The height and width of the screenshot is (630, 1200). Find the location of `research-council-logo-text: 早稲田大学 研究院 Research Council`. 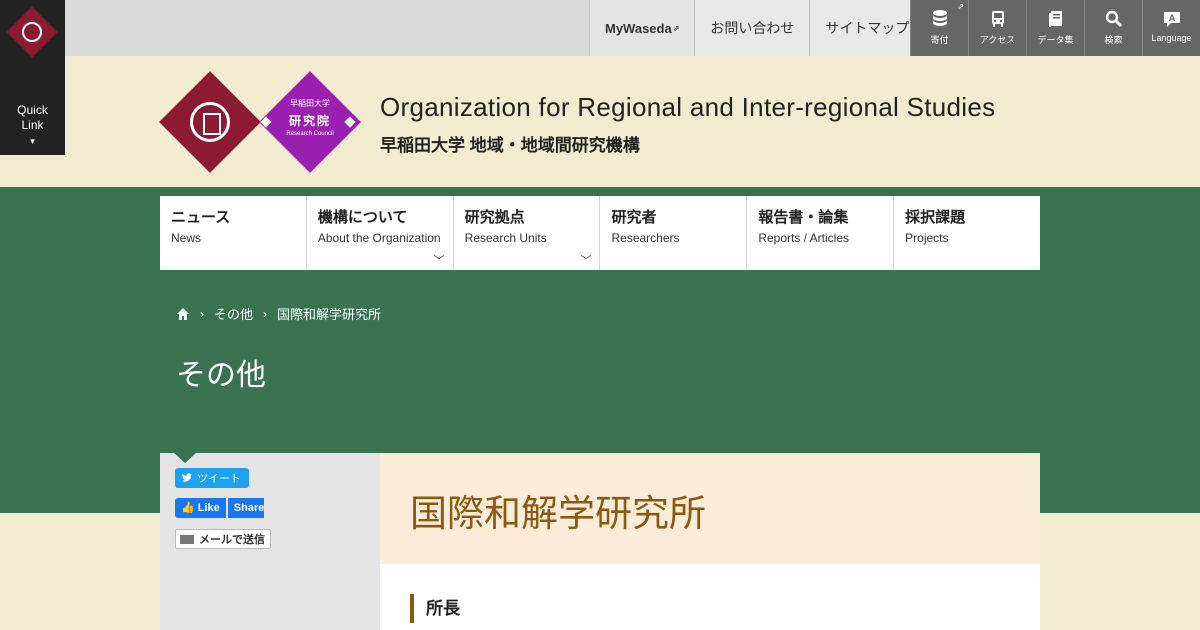

research-council-logo-text: 早稲田大学 研究院 Research Council is located at coordinates (310, 118).